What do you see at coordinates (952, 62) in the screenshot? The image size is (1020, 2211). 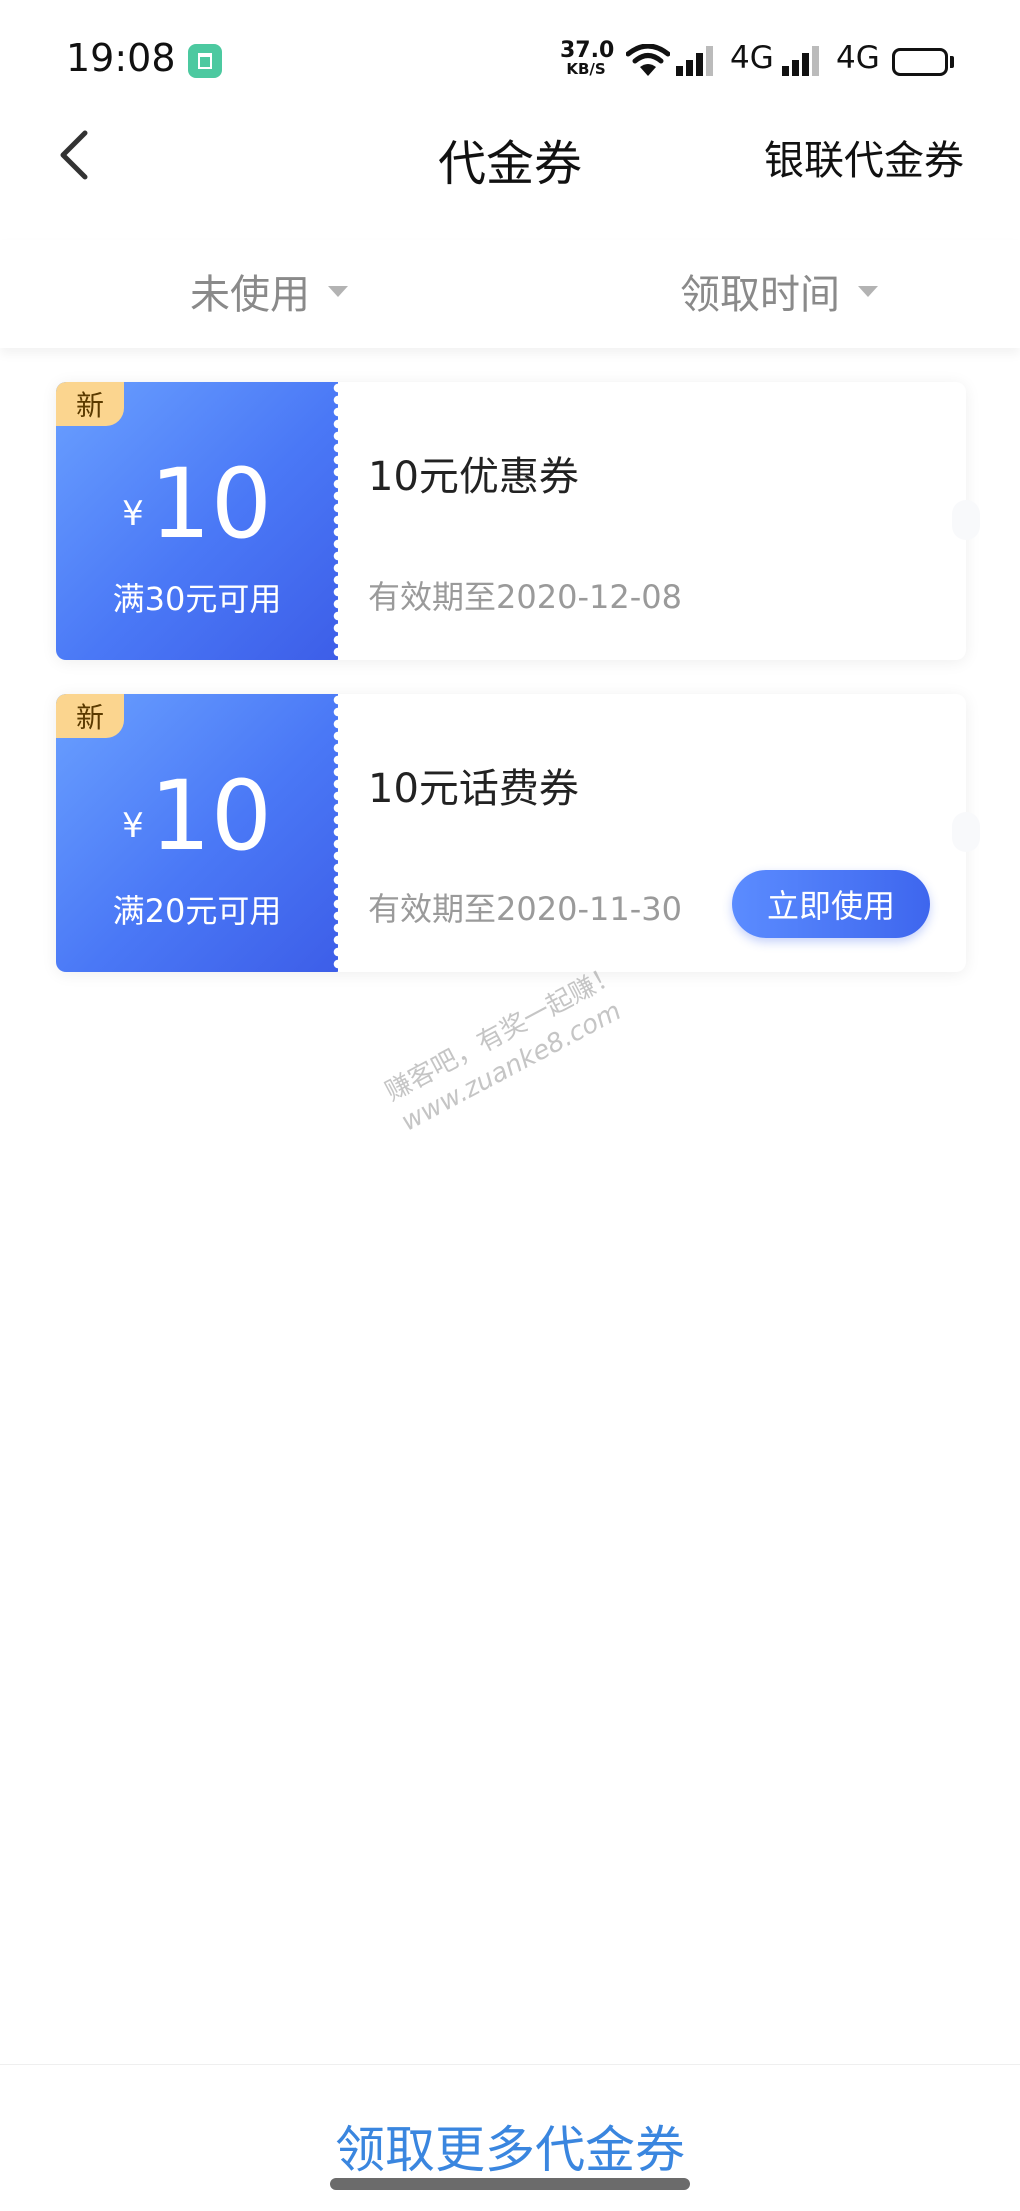 I see `battery-tip` at bounding box center [952, 62].